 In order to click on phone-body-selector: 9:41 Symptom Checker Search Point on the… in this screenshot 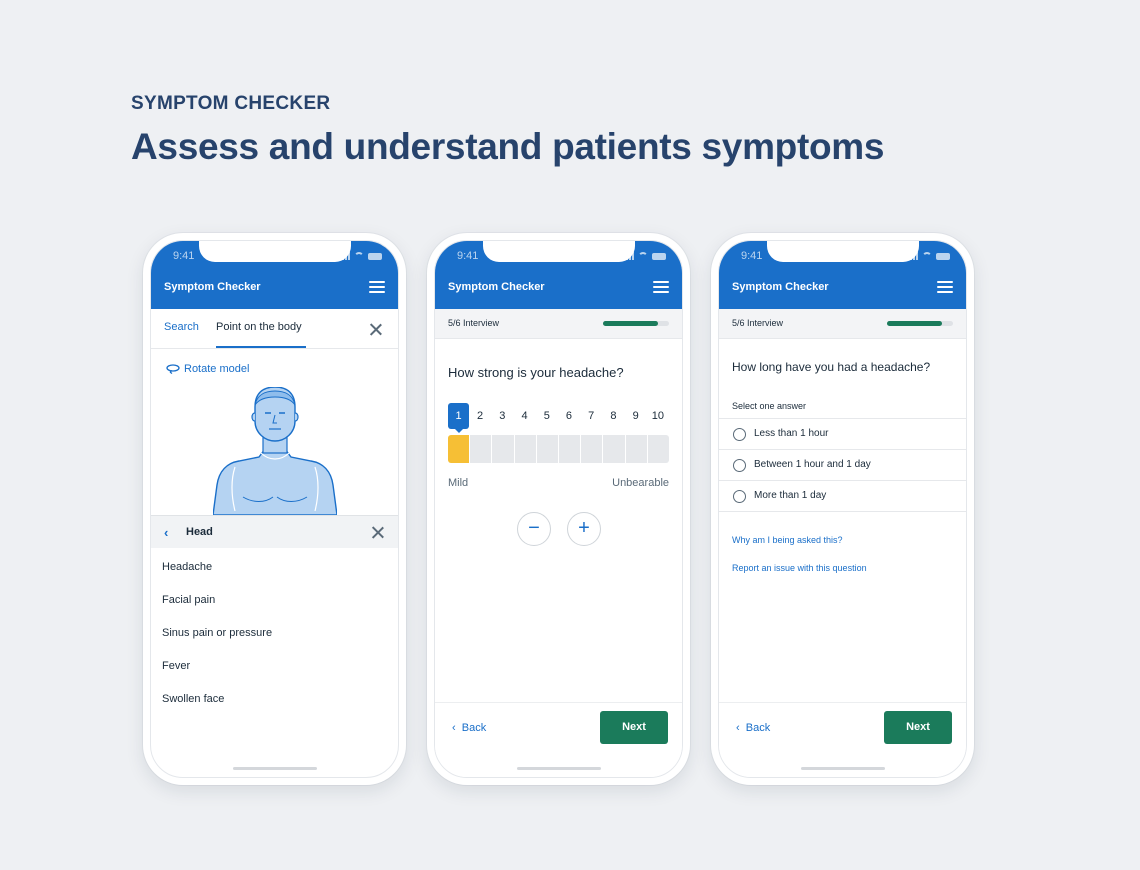, I will do `click(274, 509)`.